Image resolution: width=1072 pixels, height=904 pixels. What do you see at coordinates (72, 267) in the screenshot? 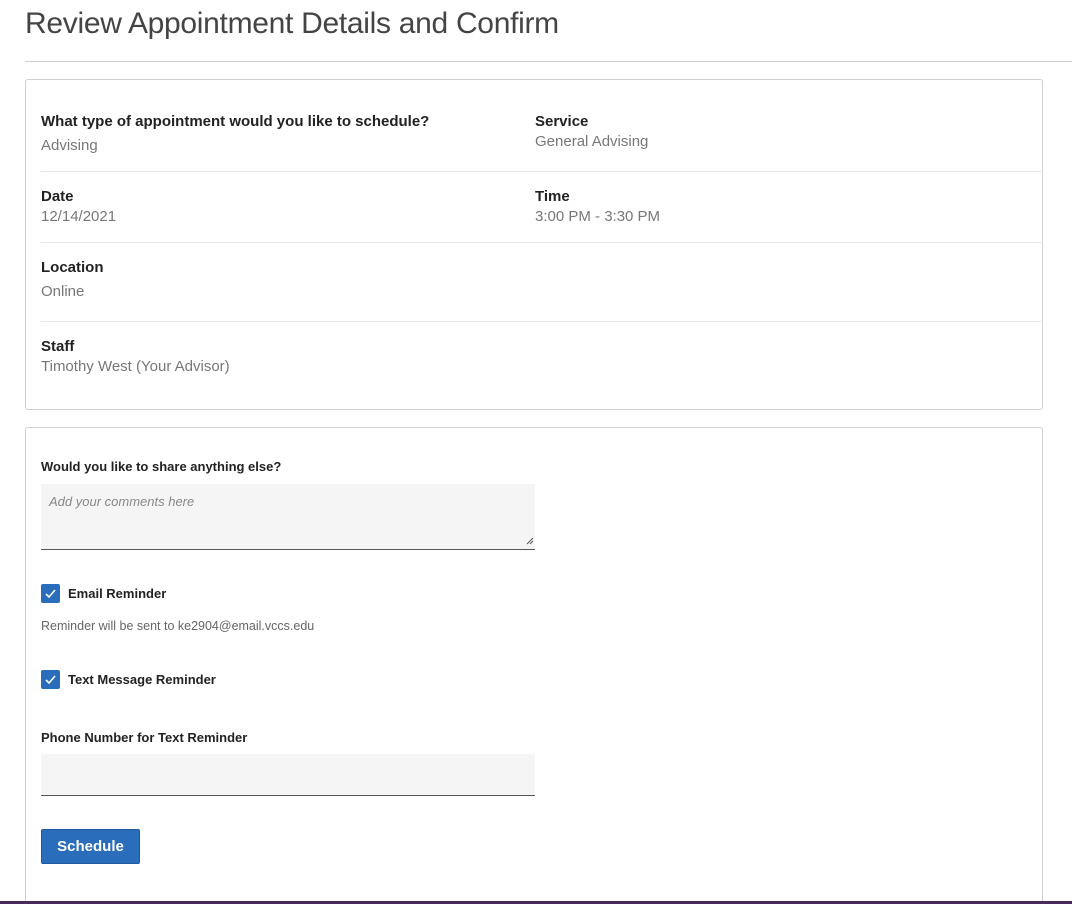
I see `location-label: Location` at bounding box center [72, 267].